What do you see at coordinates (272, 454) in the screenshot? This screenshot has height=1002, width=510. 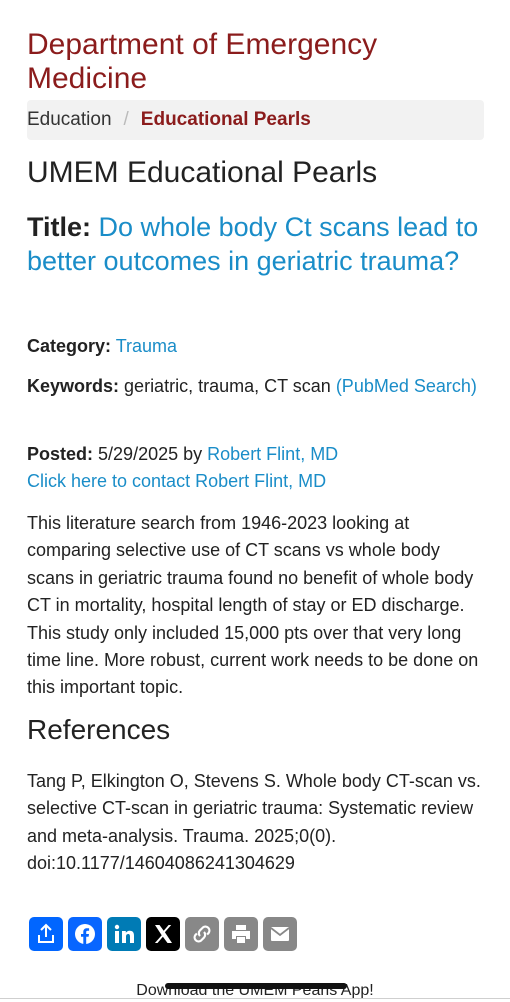 I see `author-link: Robert Flint, MD` at bounding box center [272, 454].